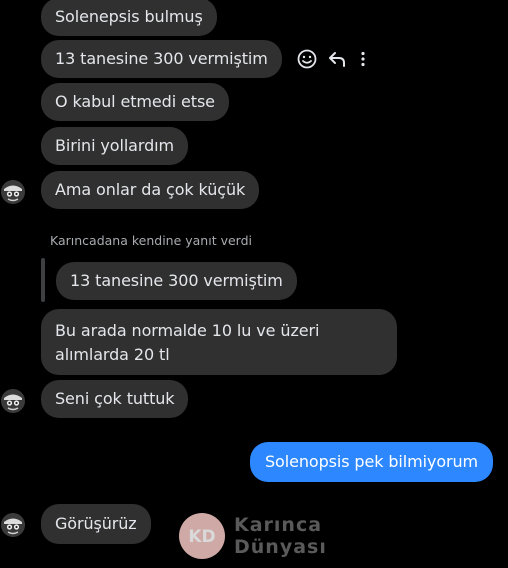  I want to click on watermark-logo-icon: KD, so click(202, 536).